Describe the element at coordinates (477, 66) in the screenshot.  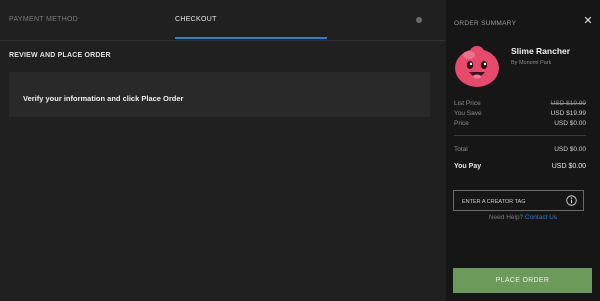
I see `game-art-slime-icon` at that location.